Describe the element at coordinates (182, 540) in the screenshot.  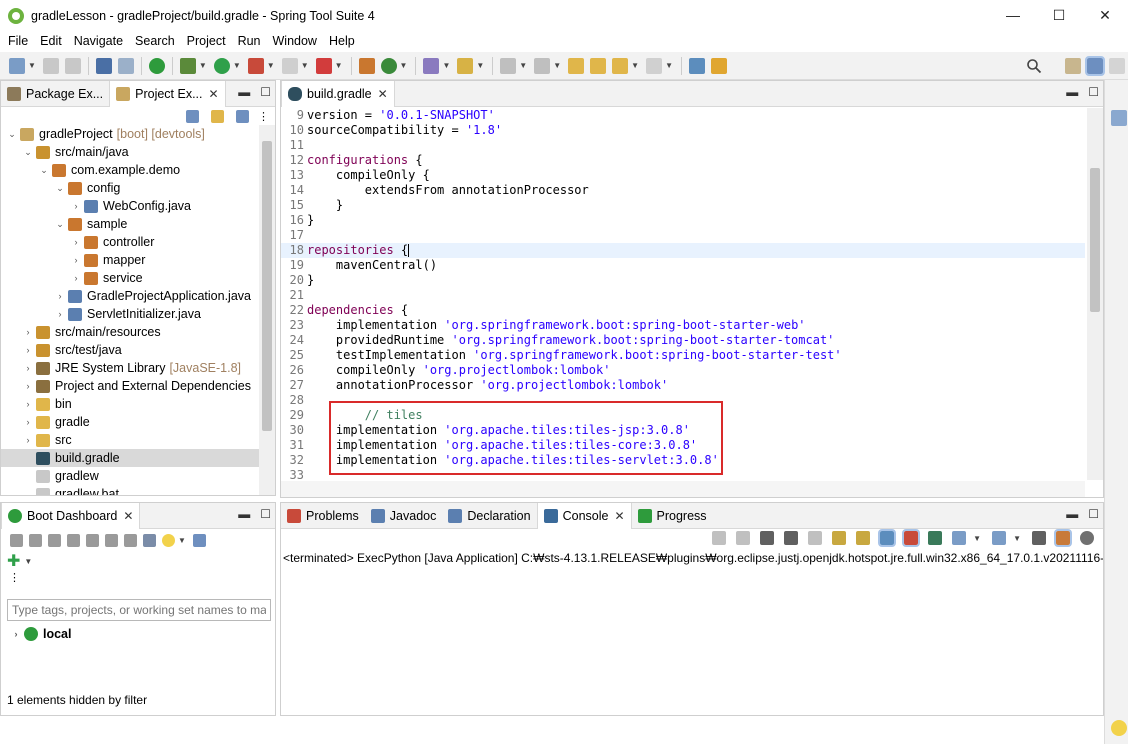
I see `lightbulb-dropdown-icon: ▼` at that location.